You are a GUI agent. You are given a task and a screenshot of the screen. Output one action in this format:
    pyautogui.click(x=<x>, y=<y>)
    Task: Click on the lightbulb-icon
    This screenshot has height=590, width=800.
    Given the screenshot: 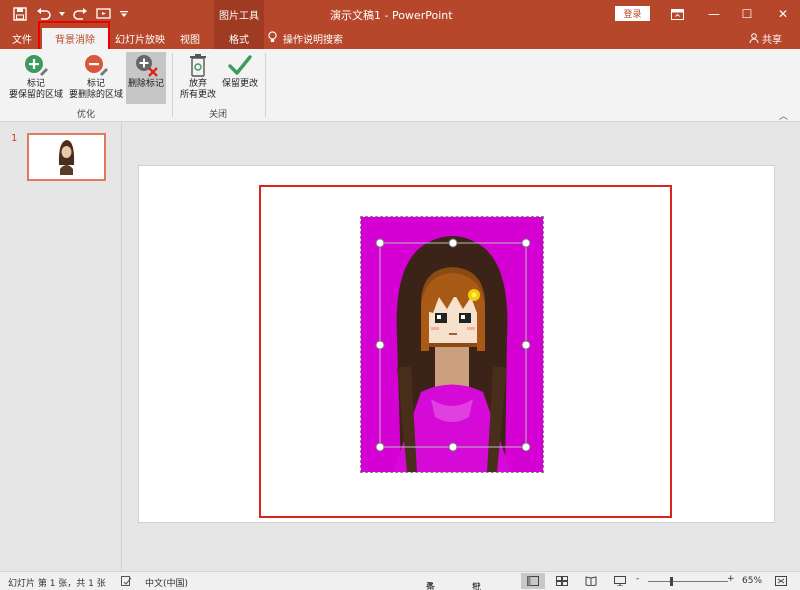 What is the action you would take?
    pyautogui.click(x=272, y=38)
    